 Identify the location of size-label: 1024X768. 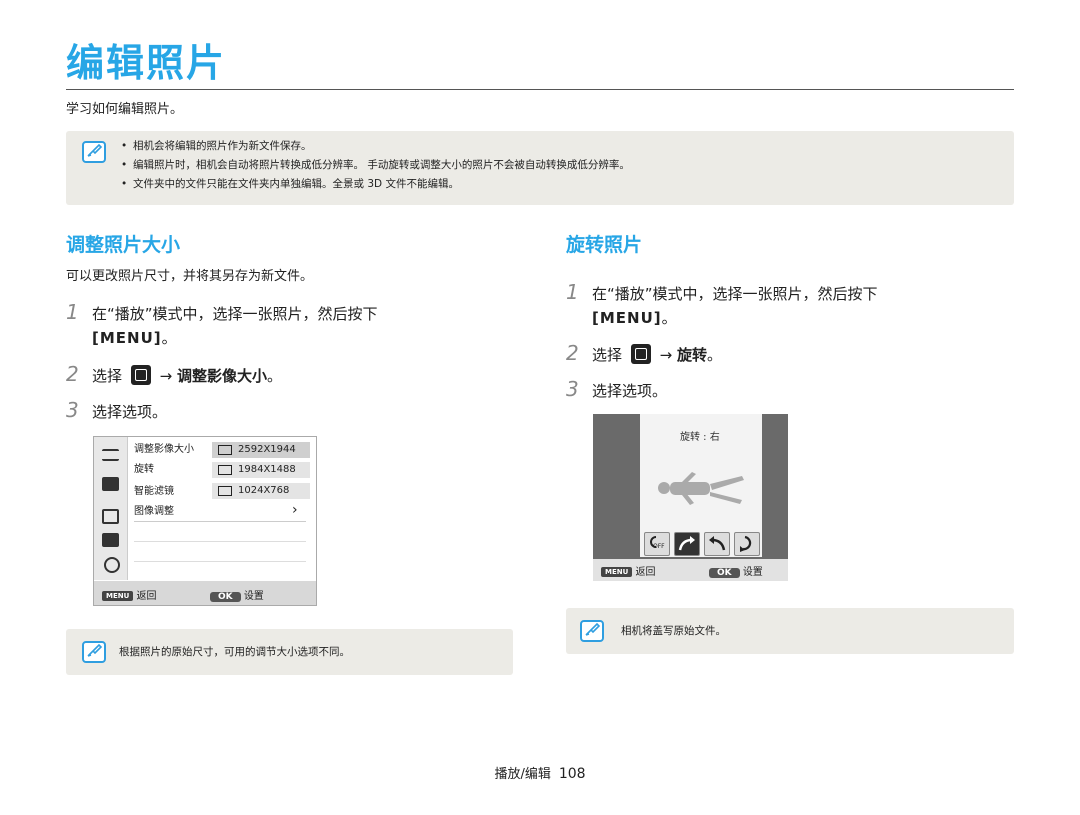
(264, 490).